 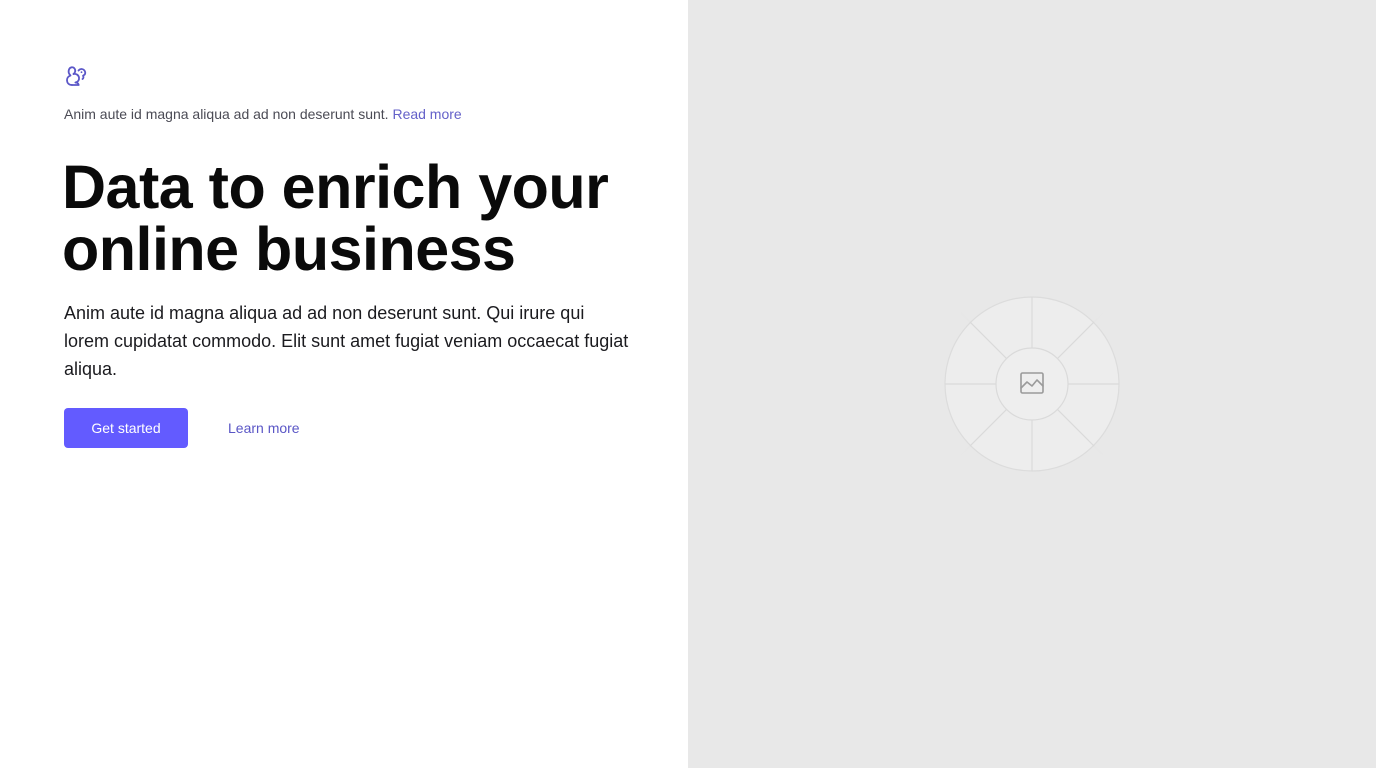 What do you see at coordinates (76, 76) in the screenshot?
I see `squirrel-logo-icon` at bounding box center [76, 76].